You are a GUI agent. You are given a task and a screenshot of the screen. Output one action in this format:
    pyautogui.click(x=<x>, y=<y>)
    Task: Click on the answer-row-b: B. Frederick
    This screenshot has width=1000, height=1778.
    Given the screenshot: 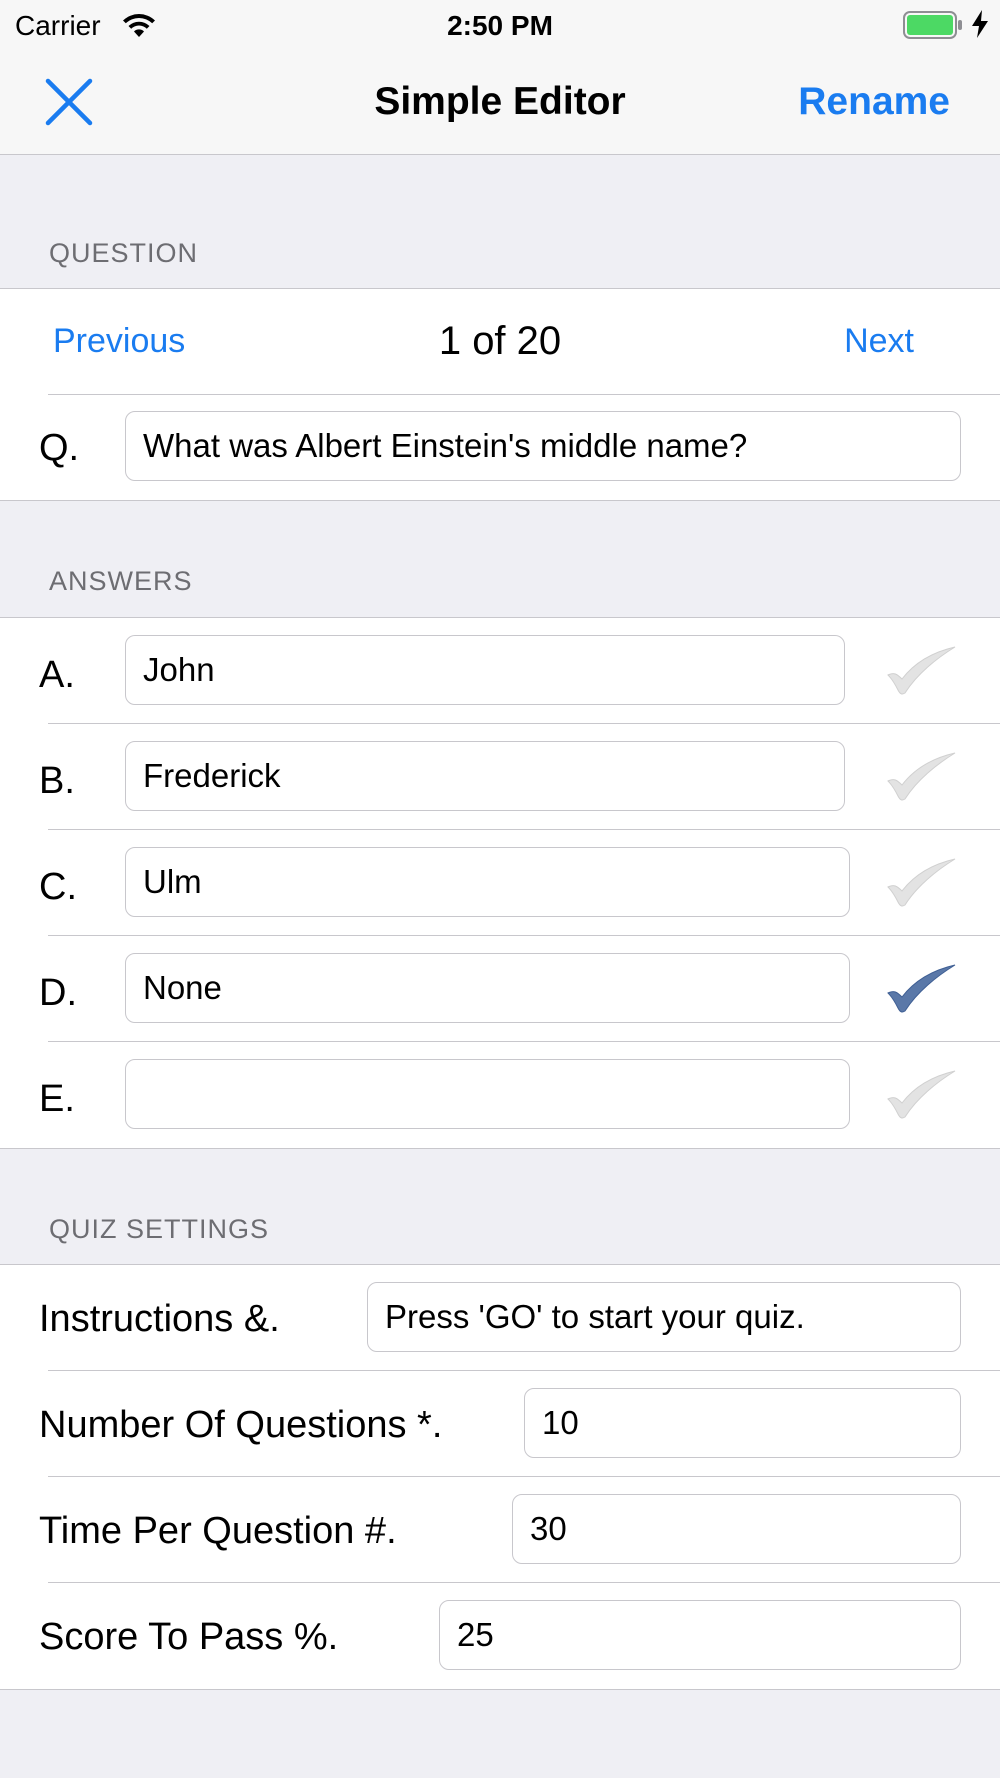 What is the action you would take?
    pyautogui.click(x=500, y=776)
    